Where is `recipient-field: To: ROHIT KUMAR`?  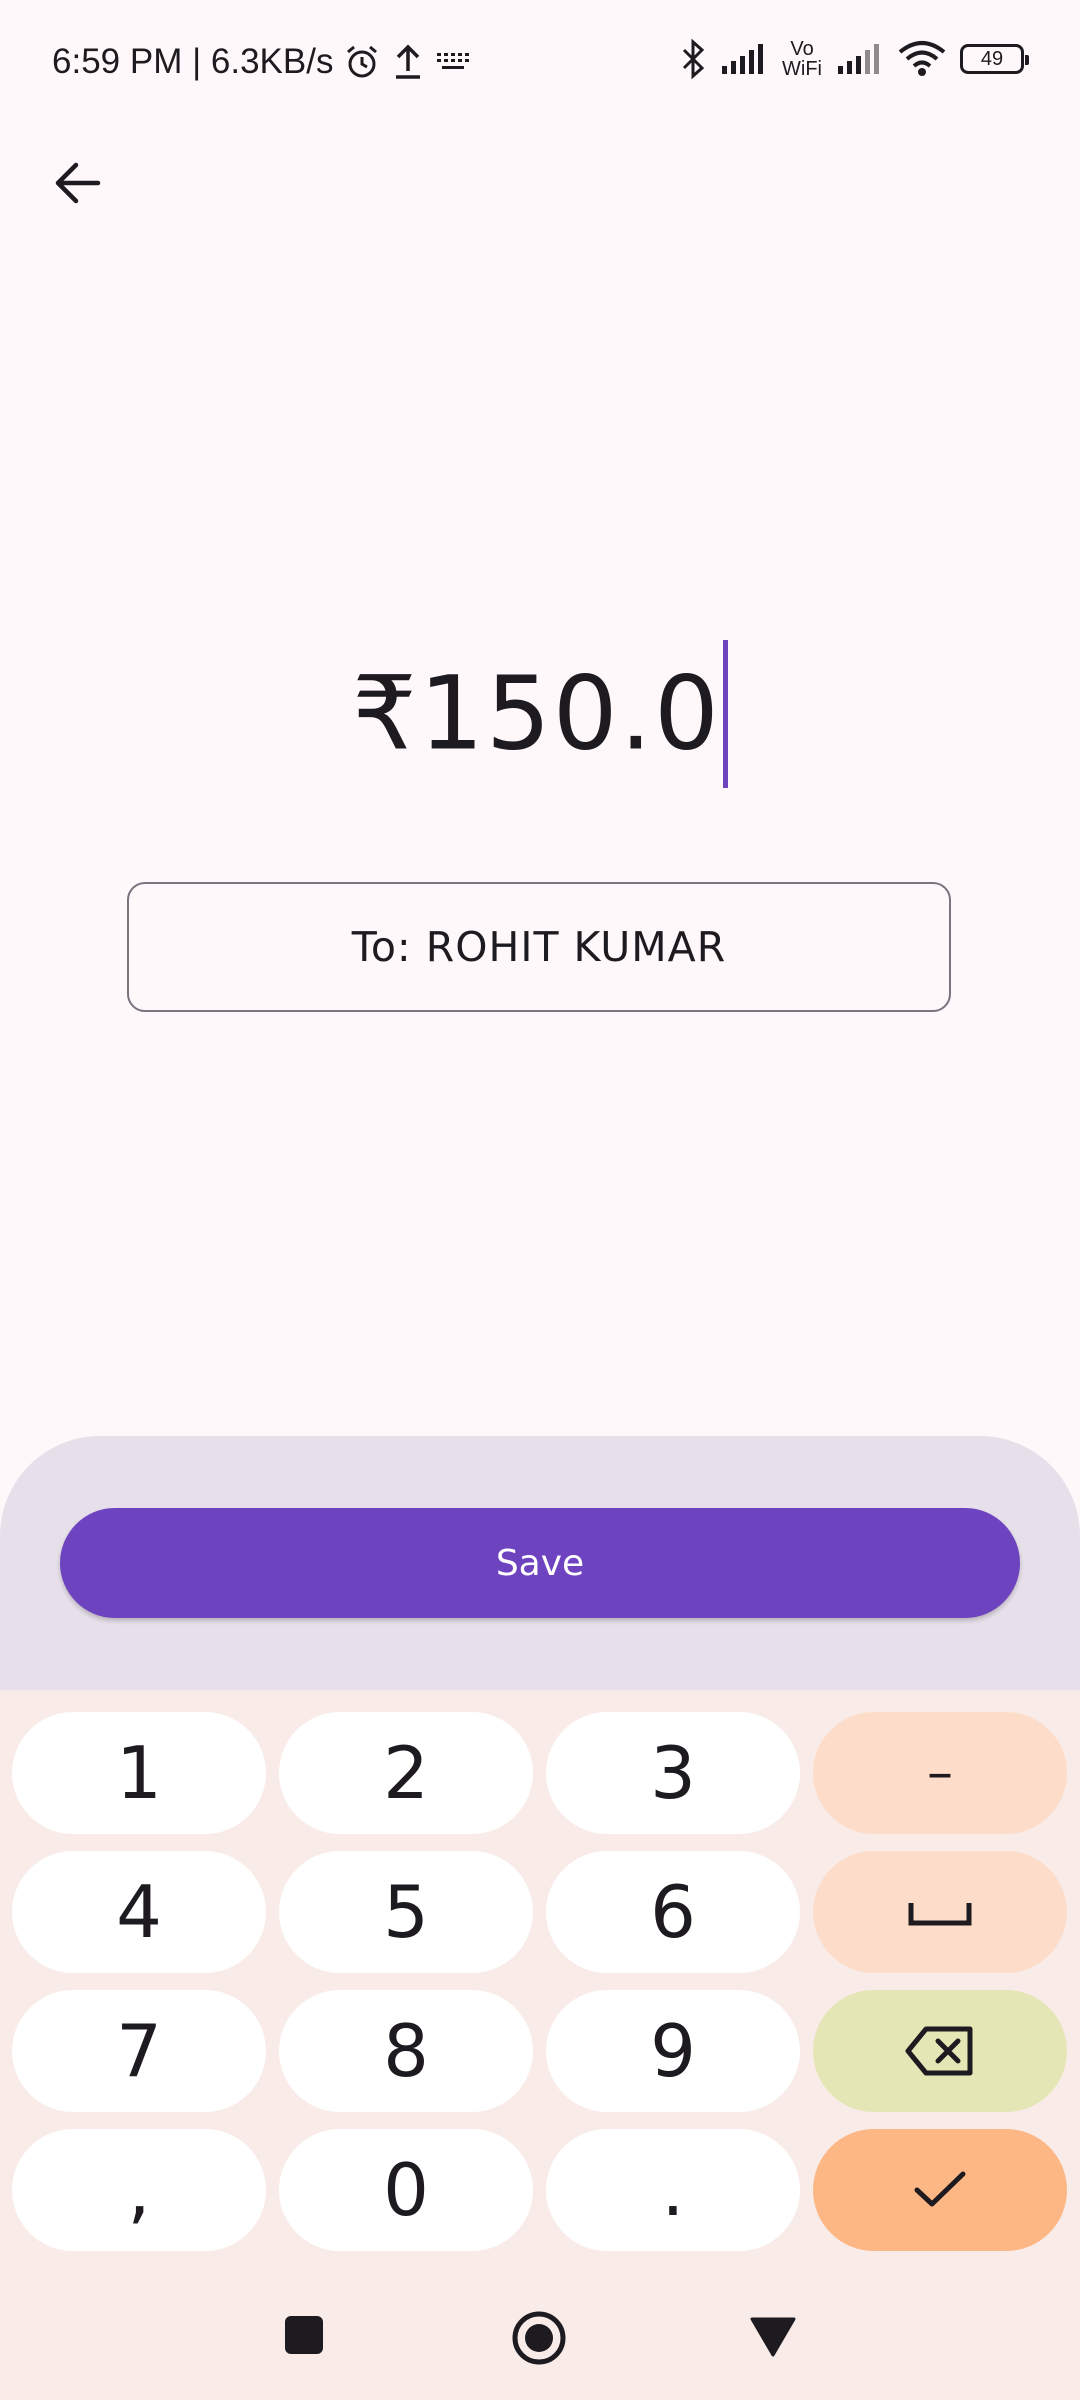
recipient-field: To: ROHIT KUMAR is located at coordinates (539, 947).